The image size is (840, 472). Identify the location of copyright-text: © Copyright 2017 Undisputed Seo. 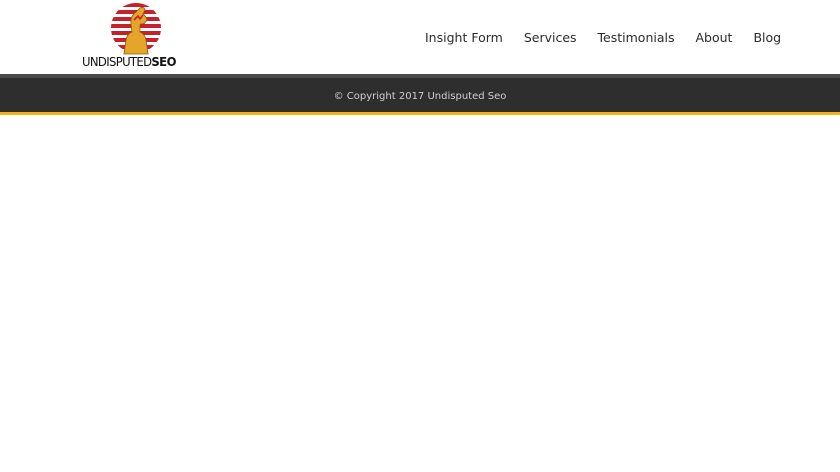
(420, 96).